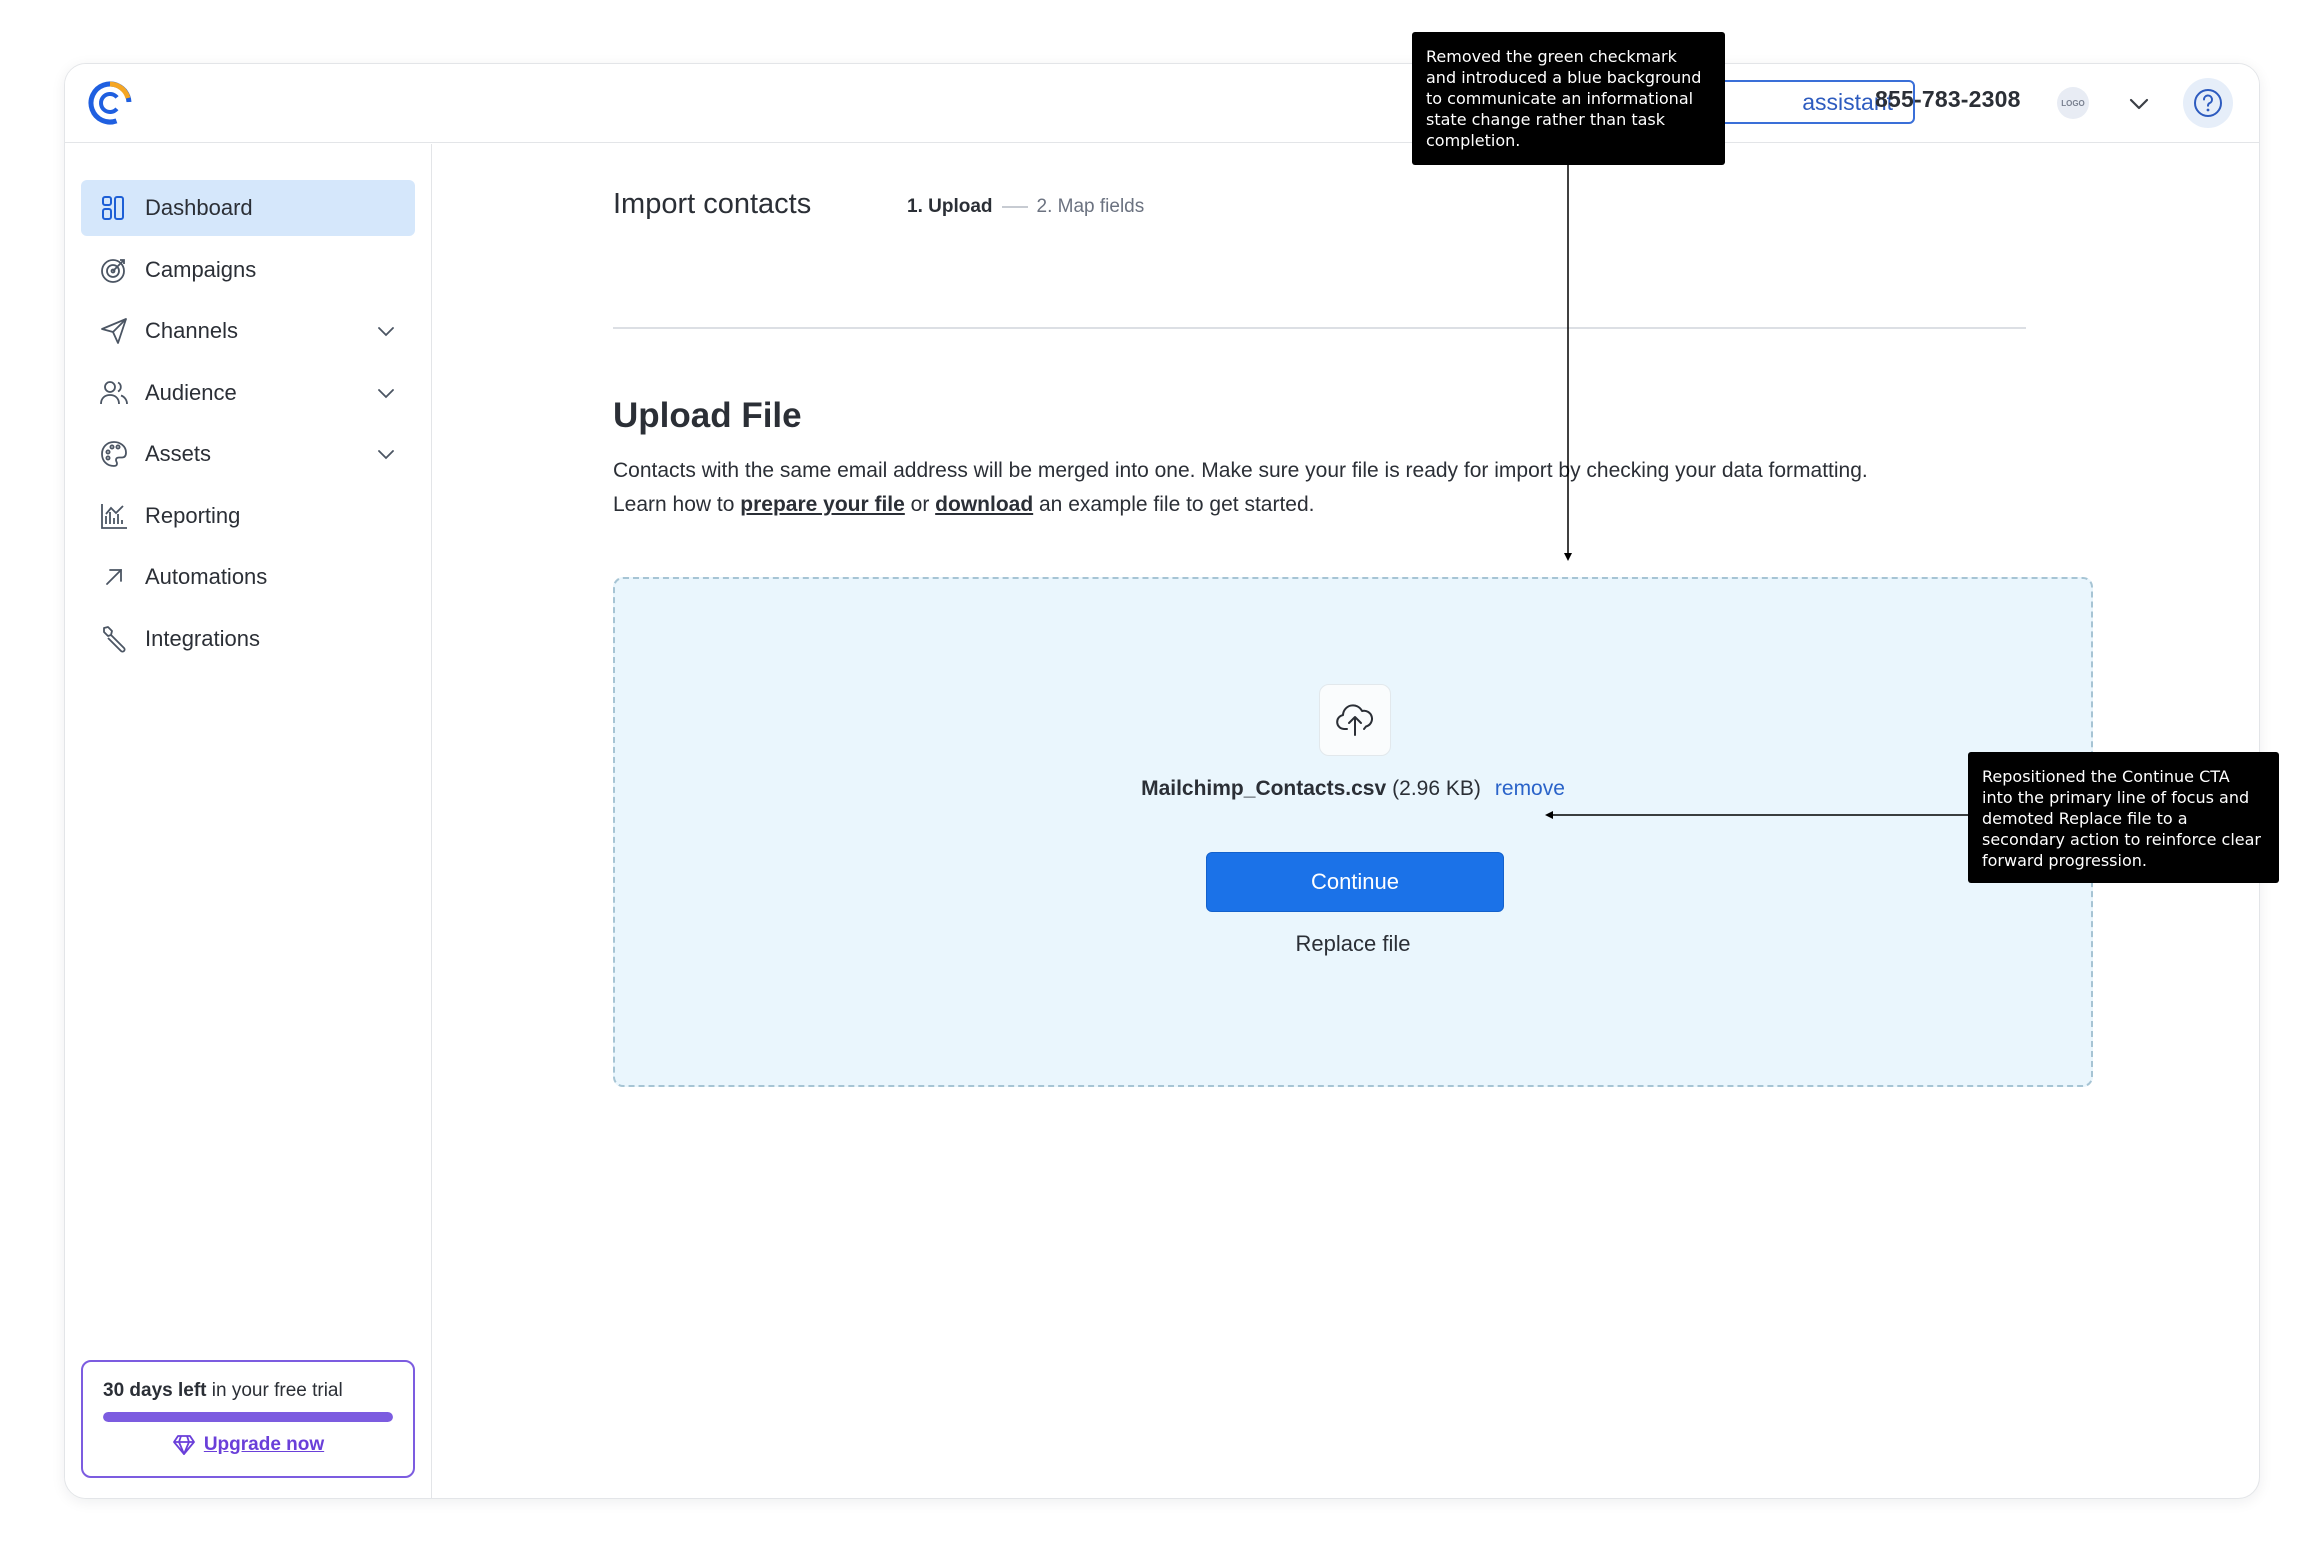  Describe the element at coordinates (114, 331) in the screenshot. I see `send-icon` at that location.